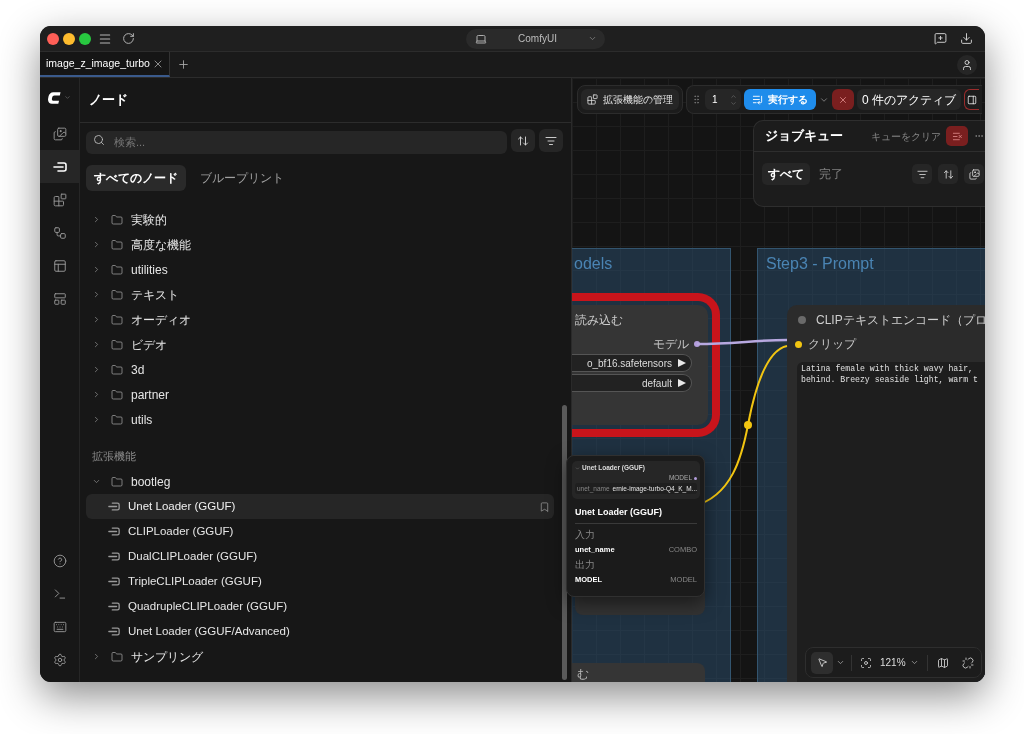  I want to click on minimap-icon, so click(942, 662).